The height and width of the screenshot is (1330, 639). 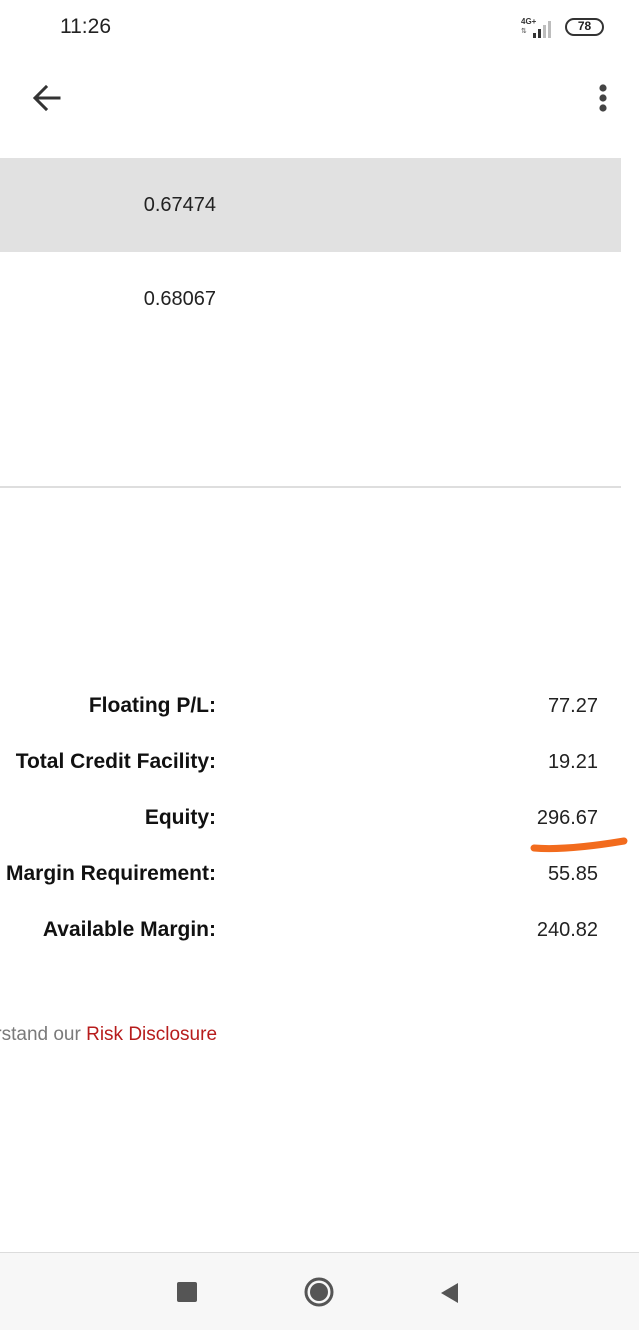 What do you see at coordinates (544, 28) in the screenshot?
I see `signal-bars-icon` at bounding box center [544, 28].